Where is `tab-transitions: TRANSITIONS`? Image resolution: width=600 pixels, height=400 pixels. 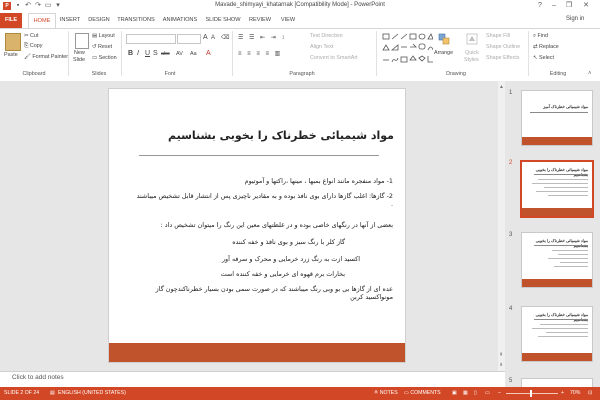 tab-transitions: TRANSITIONS is located at coordinates (136, 20).